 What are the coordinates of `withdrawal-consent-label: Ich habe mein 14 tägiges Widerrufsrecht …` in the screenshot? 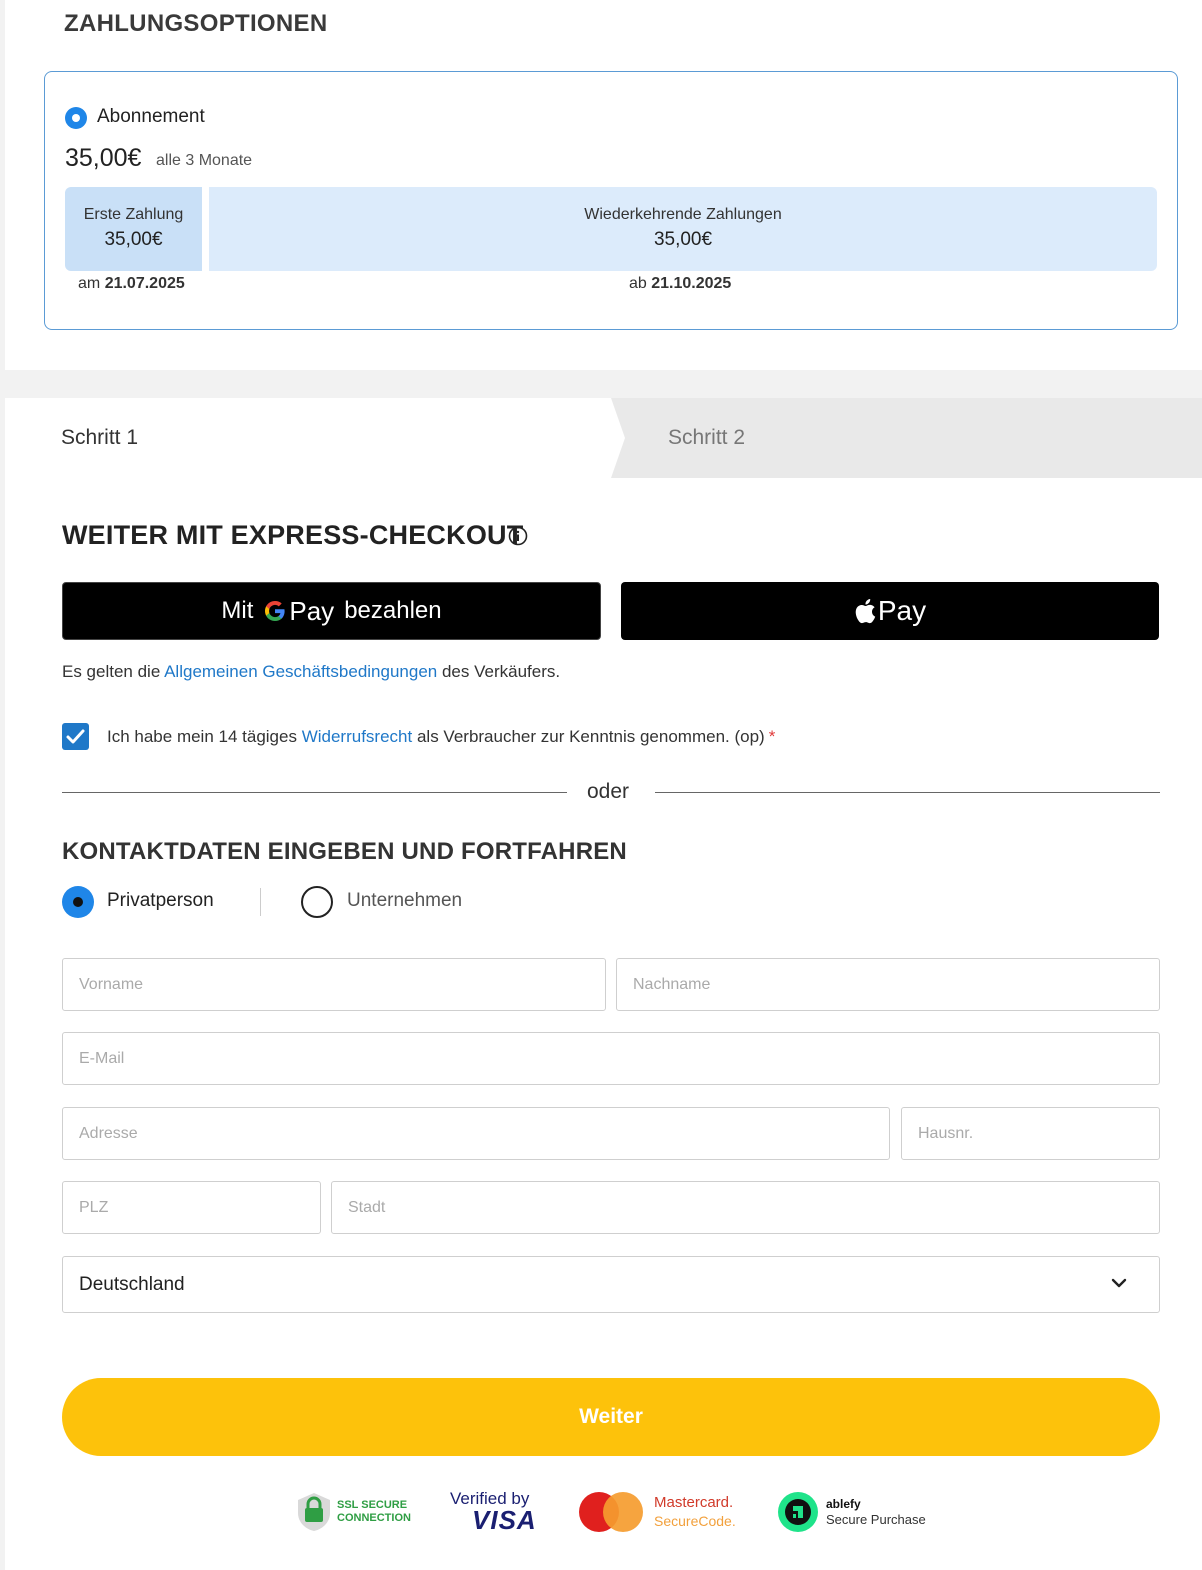 It's located at (441, 737).